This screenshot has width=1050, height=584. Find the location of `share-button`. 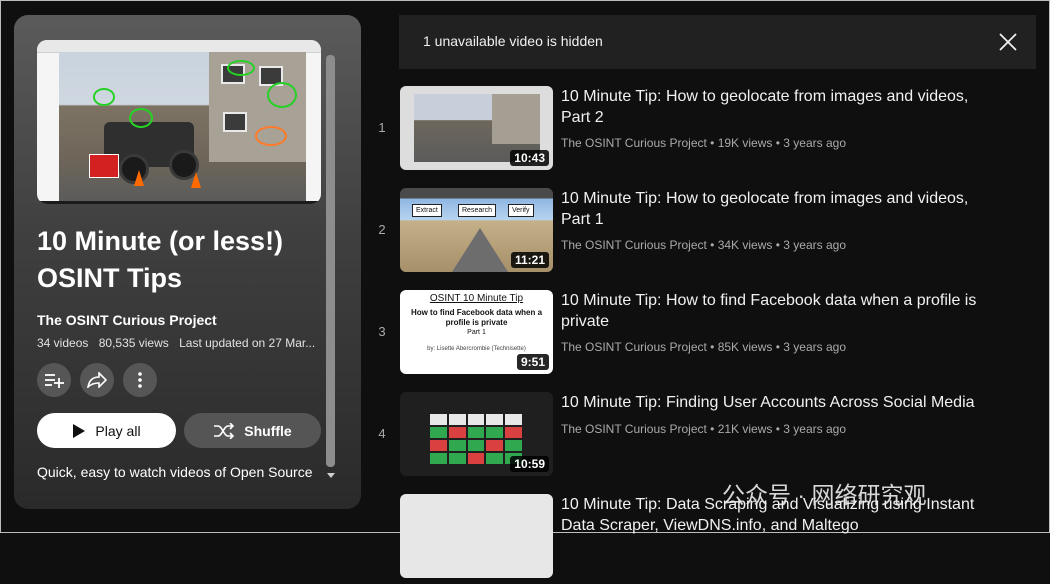

share-button is located at coordinates (97, 380).